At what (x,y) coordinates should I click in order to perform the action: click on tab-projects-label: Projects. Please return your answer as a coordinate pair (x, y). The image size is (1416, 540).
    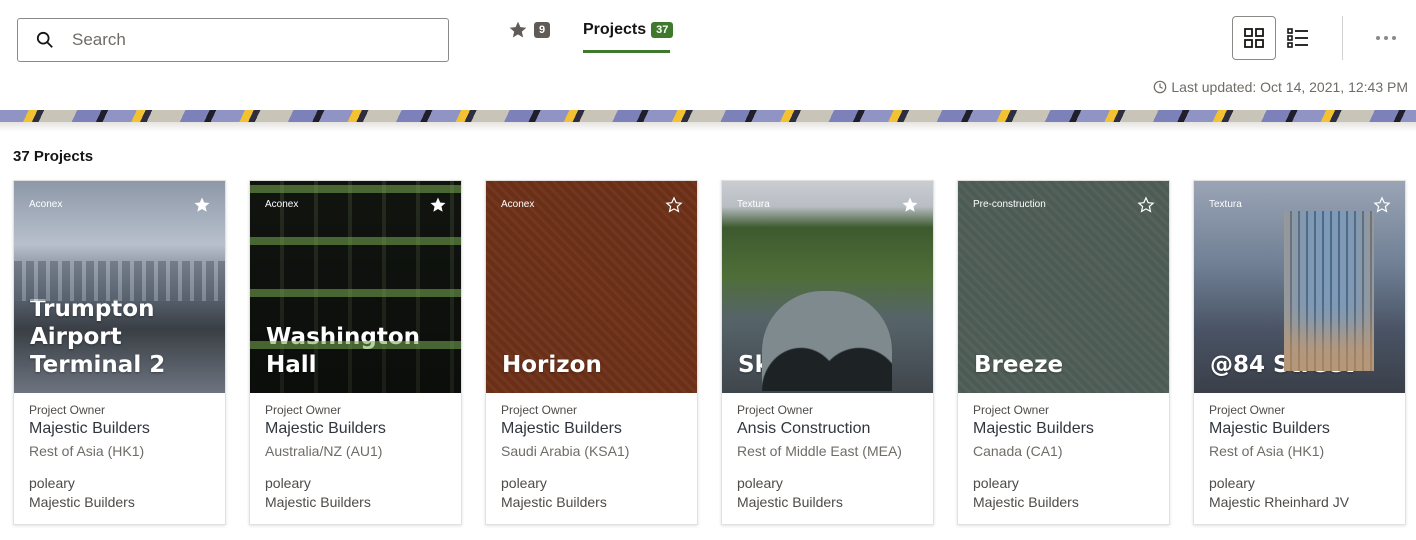
    Looking at the image, I should click on (615, 29).